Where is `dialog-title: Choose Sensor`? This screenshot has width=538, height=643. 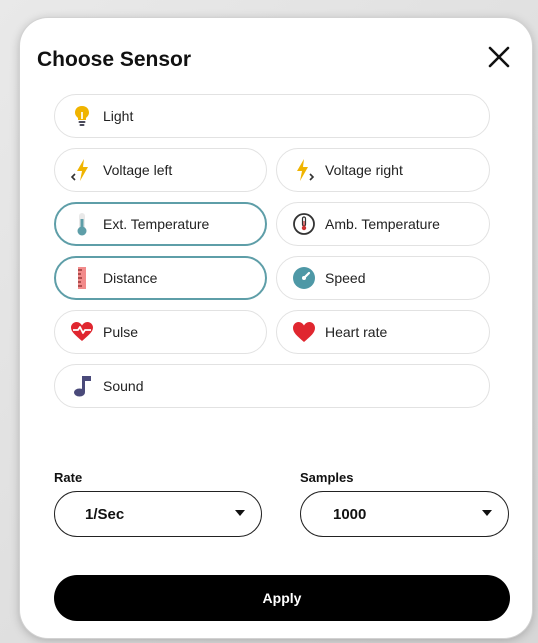
dialog-title: Choose Sensor is located at coordinates (114, 59).